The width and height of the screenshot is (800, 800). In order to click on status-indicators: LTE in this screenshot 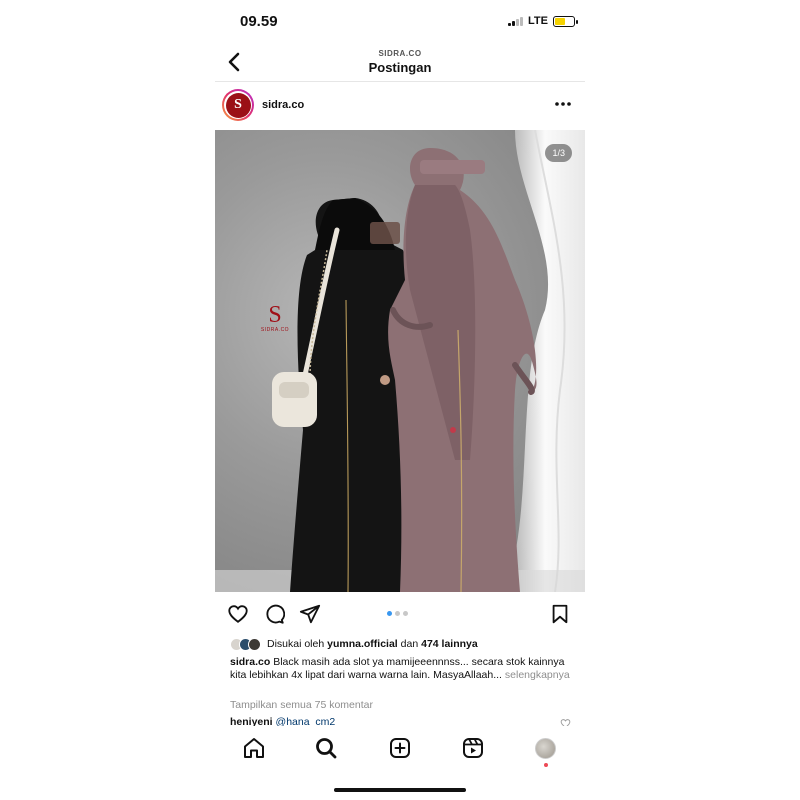, I will do `click(543, 21)`.